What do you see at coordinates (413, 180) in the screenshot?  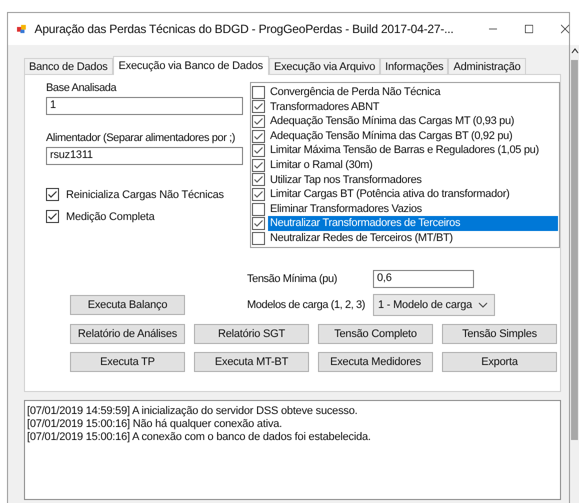 I see `option-item: Utilizar Tap nos Transformadores` at bounding box center [413, 180].